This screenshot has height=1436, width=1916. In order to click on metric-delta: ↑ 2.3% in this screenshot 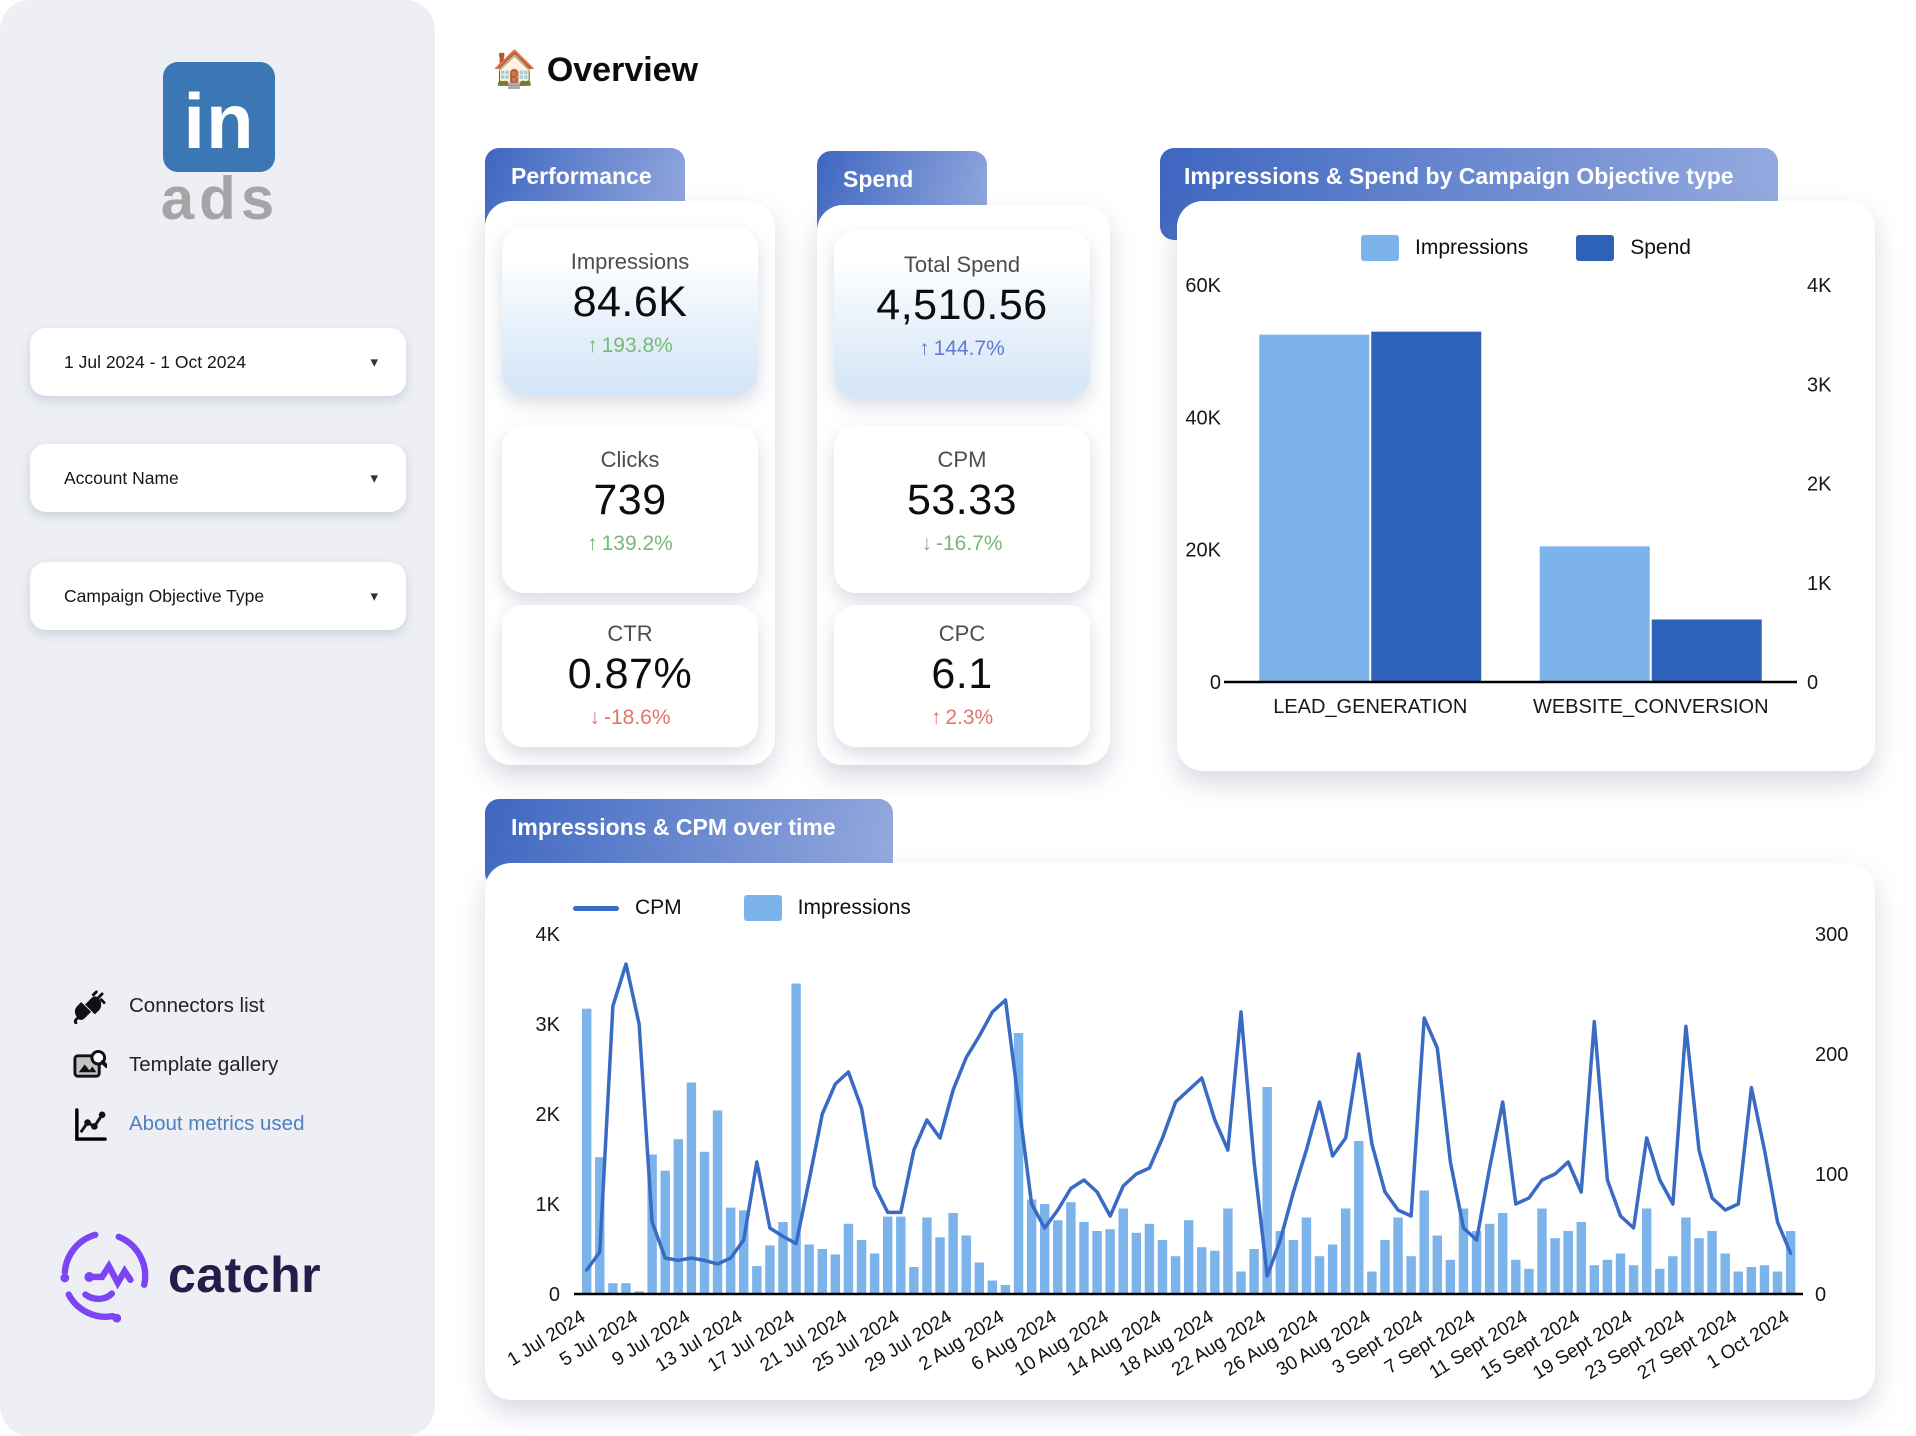, I will do `click(962, 717)`.